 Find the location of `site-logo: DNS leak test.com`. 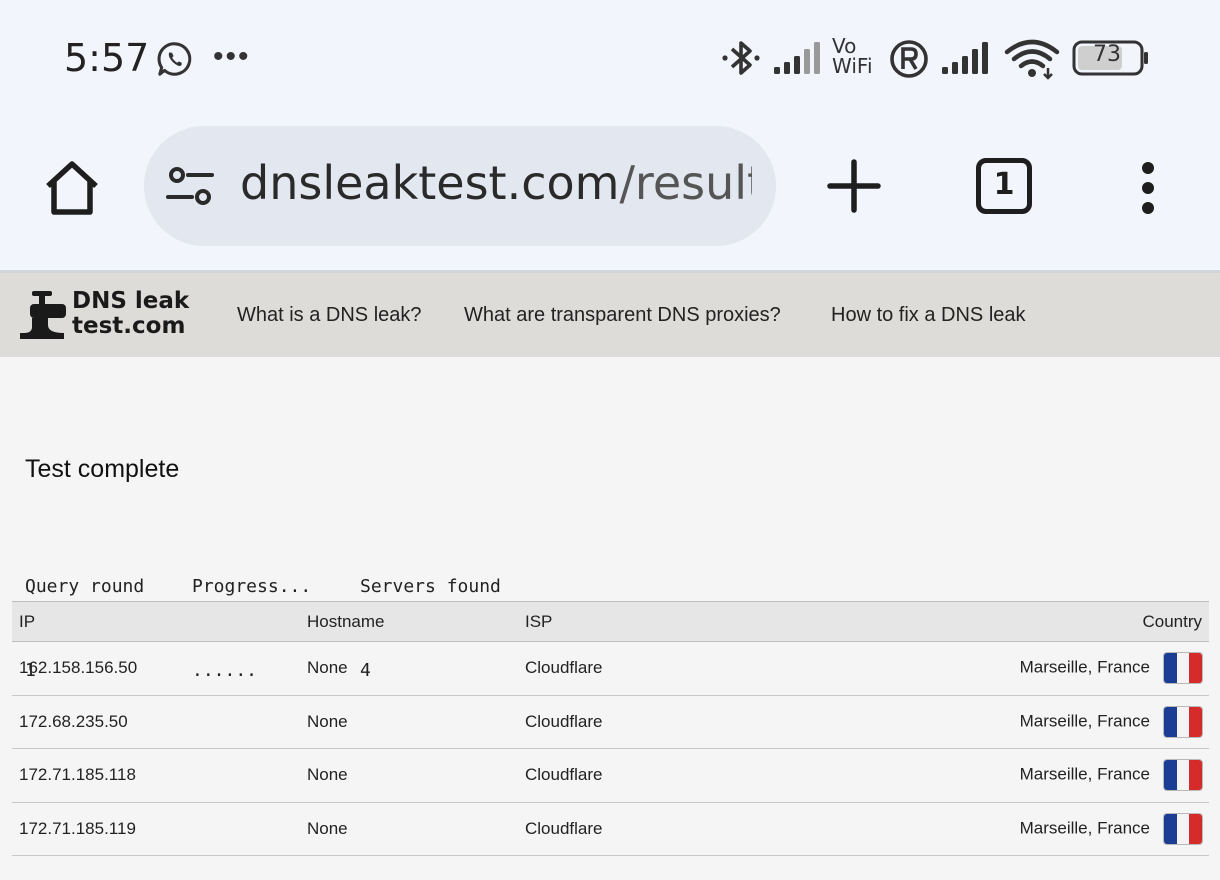

site-logo: DNS leak test.com is located at coordinates (130, 314).